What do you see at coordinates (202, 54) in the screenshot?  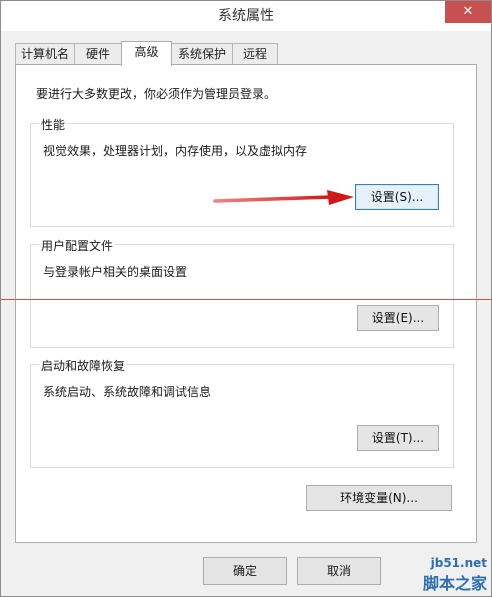 I see `tab-system-protection: 系统保护` at bounding box center [202, 54].